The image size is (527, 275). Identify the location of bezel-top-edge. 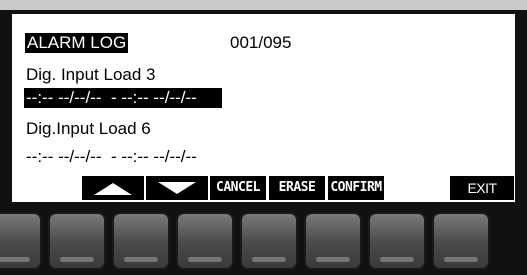
(263, 5).